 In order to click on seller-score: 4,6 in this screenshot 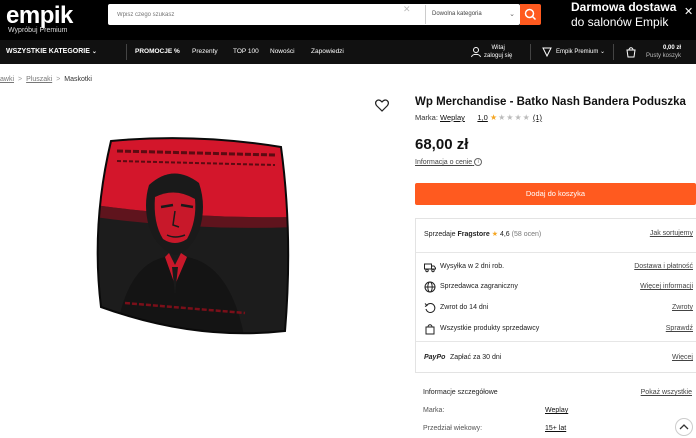, I will do `click(504, 234)`.